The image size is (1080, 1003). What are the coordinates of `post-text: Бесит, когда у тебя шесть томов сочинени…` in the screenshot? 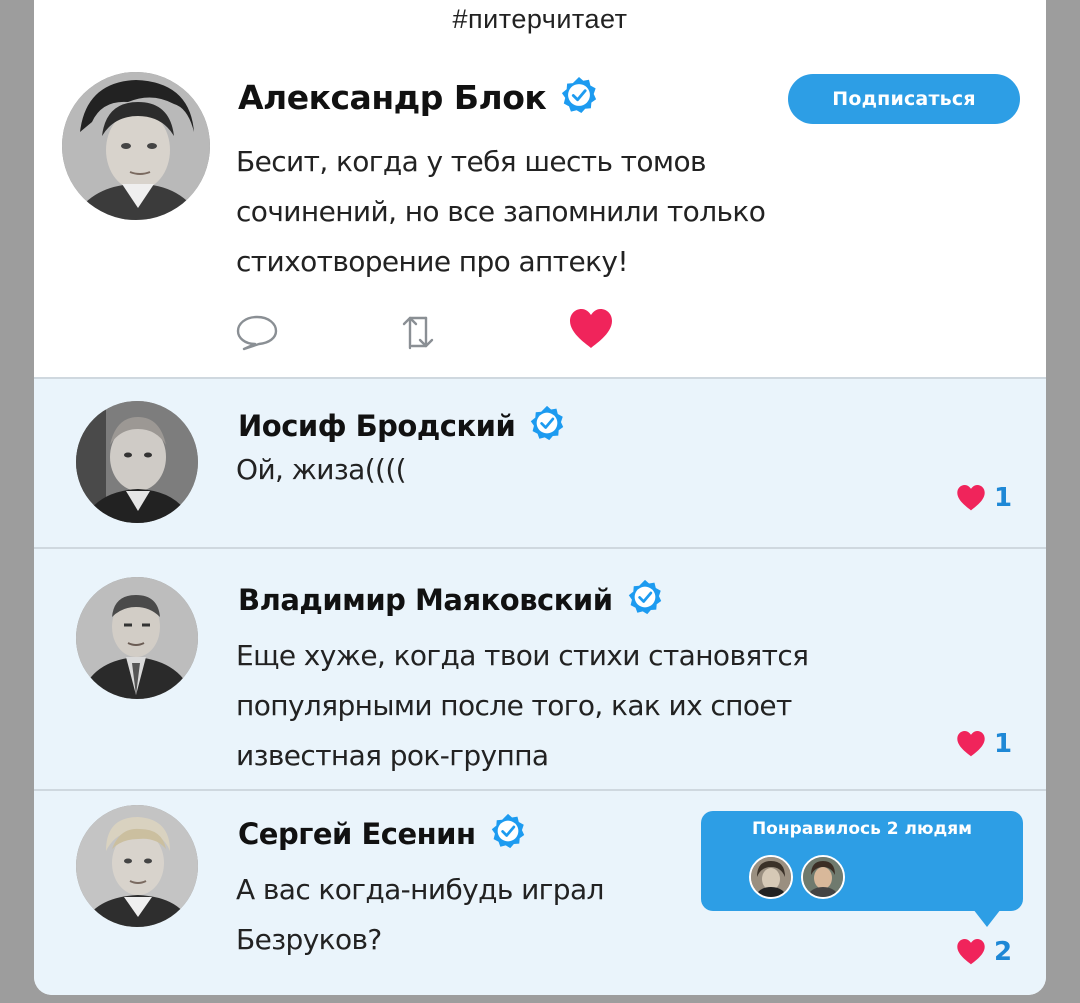 It's located at (501, 212).